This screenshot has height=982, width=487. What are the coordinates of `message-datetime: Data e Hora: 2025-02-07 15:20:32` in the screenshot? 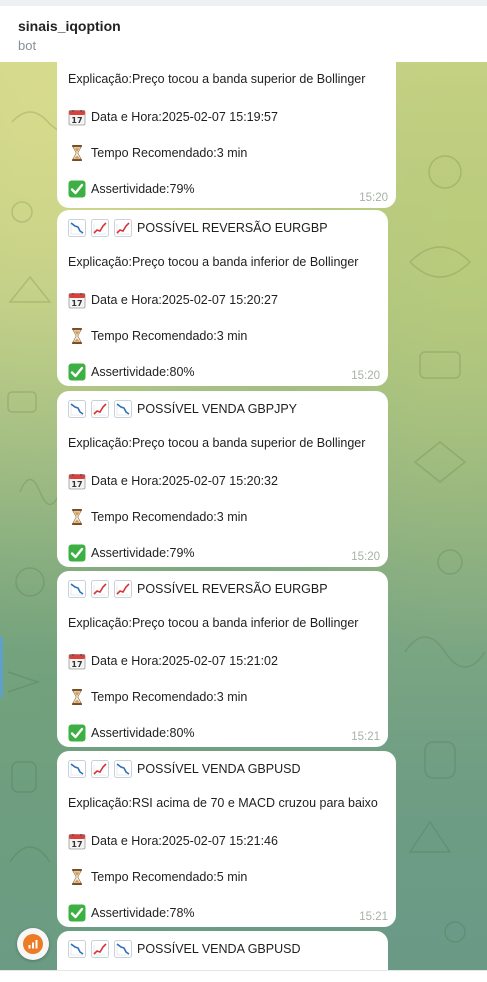 It's located at (173, 481).